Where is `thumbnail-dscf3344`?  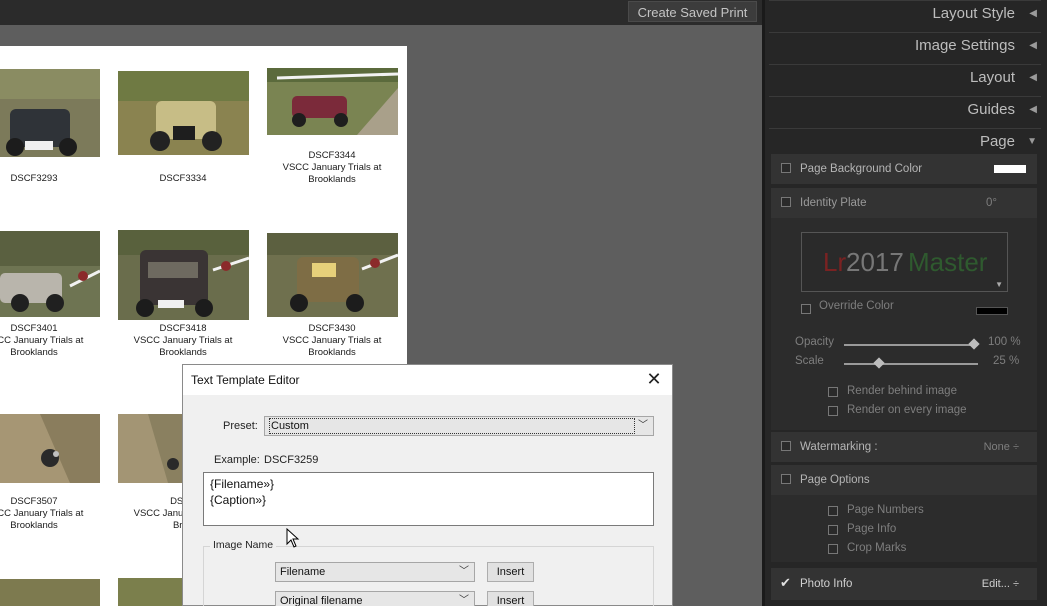
thumbnail-dscf3344 is located at coordinates (332, 101).